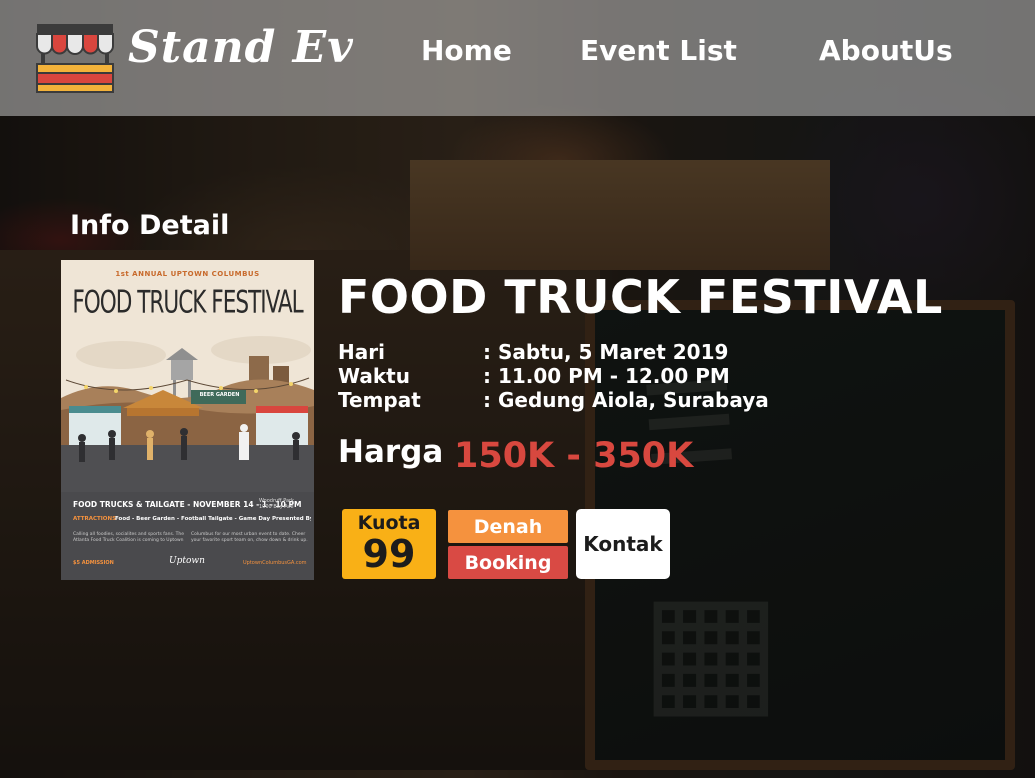  Describe the element at coordinates (389, 554) in the screenshot. I see `quota-value: 99` at that location.